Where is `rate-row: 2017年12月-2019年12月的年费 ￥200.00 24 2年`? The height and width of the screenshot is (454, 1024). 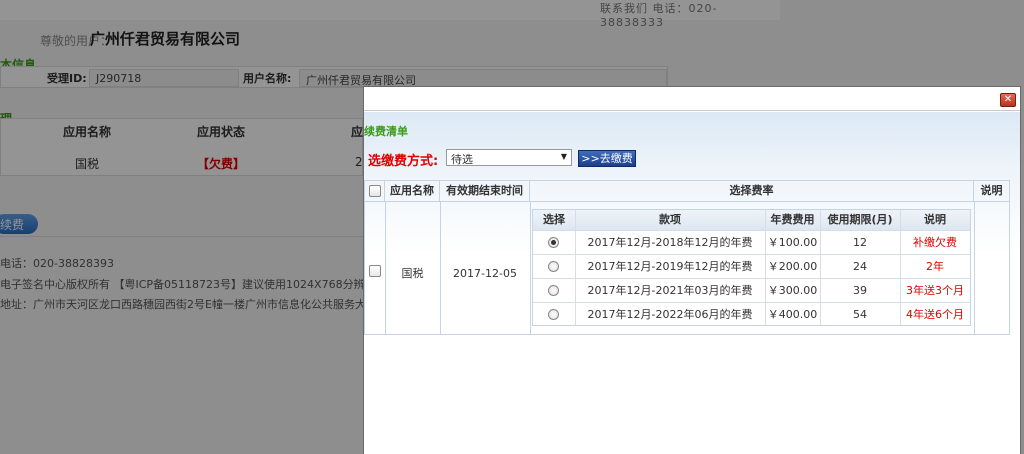
rate-row: 2017年12月-2019年12月的年费 ￥200.00 24 2年 is located at coordinates (751, 266).